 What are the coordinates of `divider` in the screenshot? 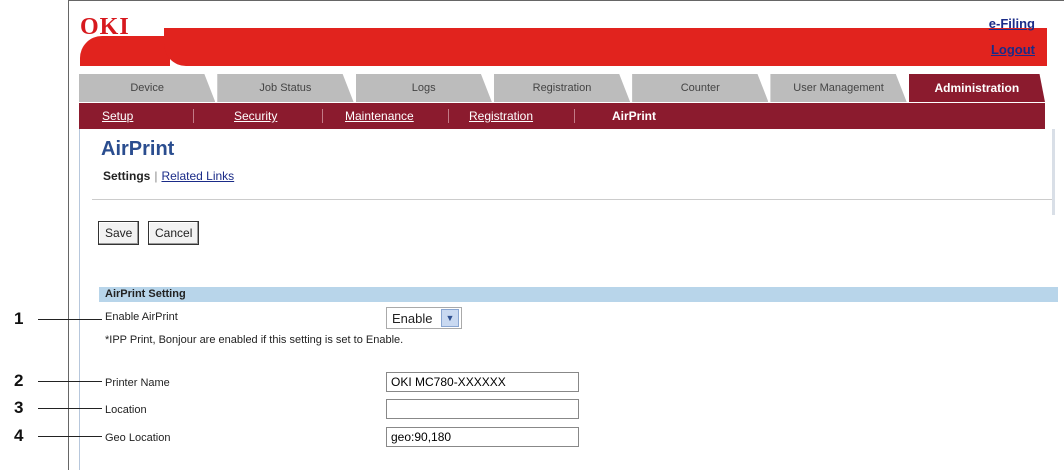 It's located at (572, 199).